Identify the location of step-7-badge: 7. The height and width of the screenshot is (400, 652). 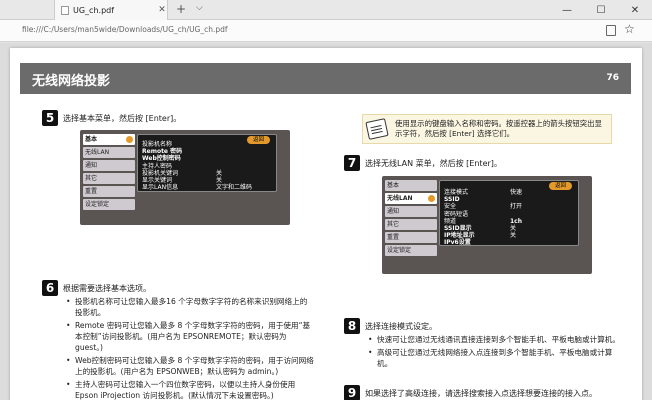
(352, 163).